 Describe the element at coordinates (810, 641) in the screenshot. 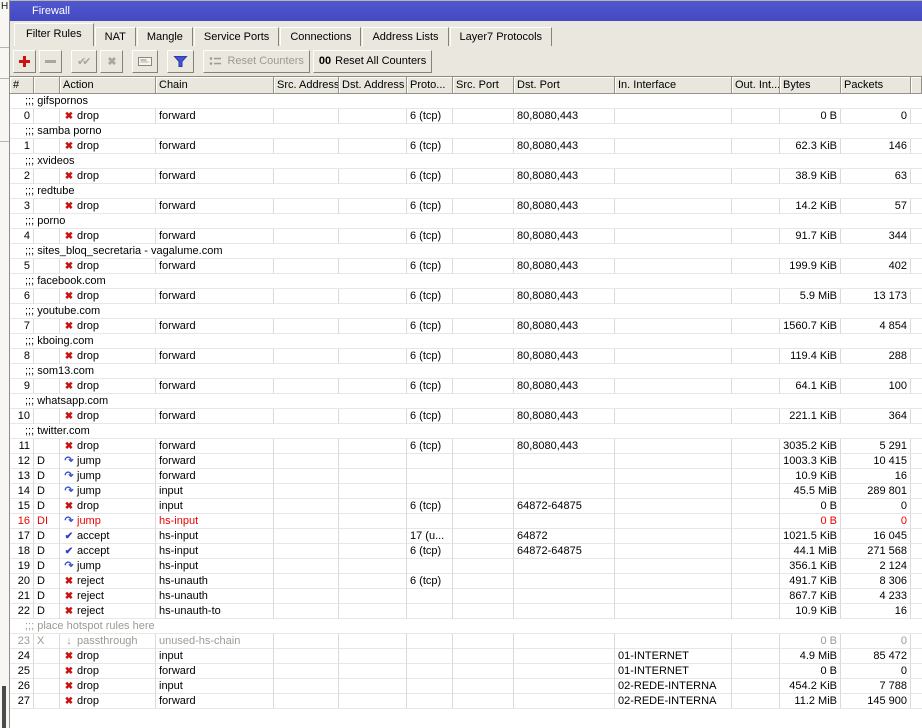

I see `cell-bytes: 0 B` at that location.